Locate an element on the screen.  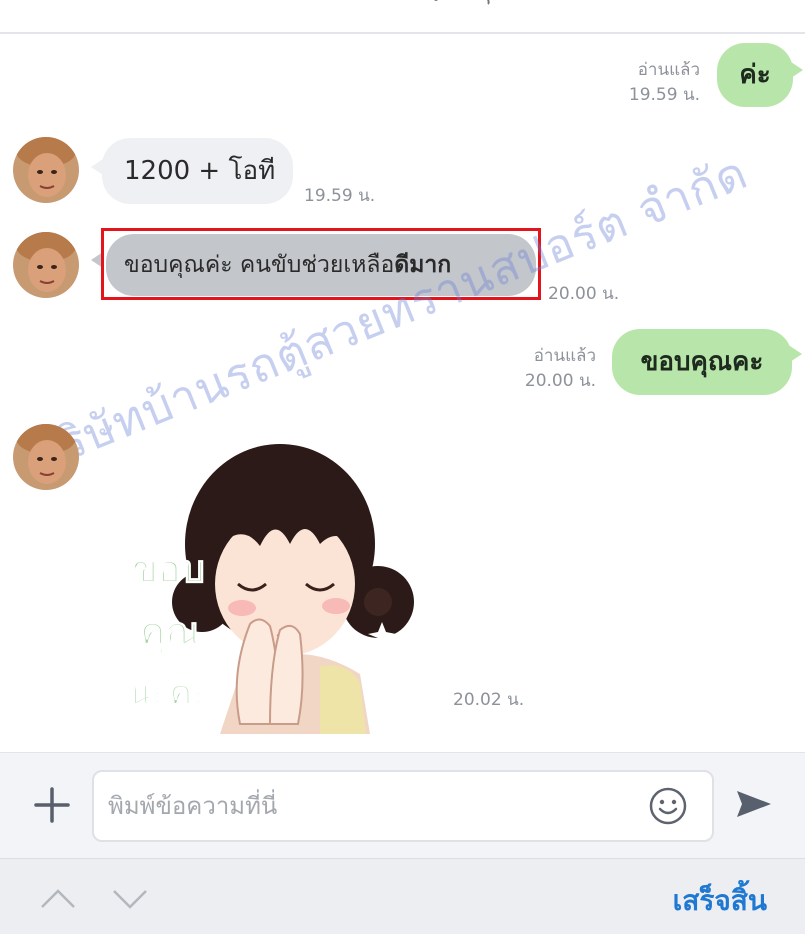
message-text: 1200 + โอที is located at coordinates (200, 171).